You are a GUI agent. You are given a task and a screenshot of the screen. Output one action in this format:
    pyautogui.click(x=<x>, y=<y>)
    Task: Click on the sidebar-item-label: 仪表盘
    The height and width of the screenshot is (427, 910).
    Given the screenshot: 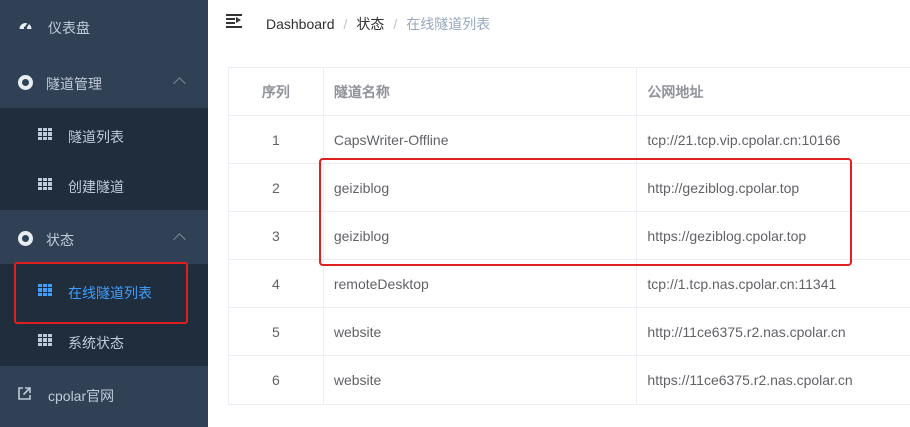 What is the action you would take?
    pyautogui.click(x=69, y=28)
    